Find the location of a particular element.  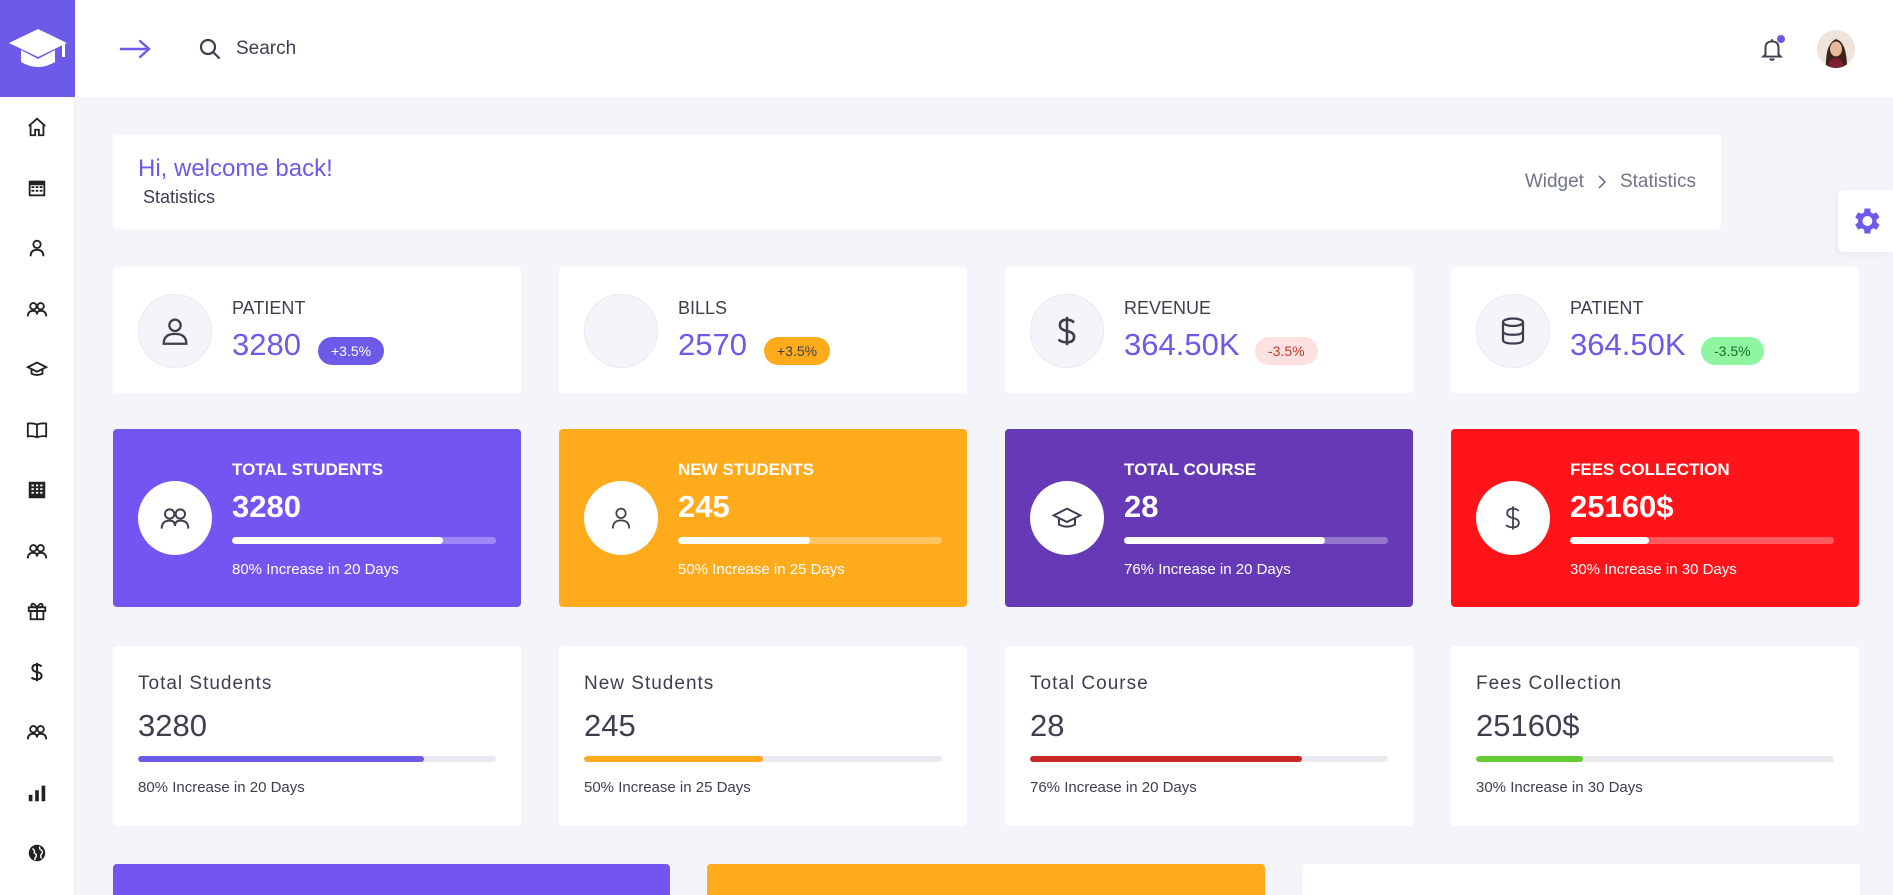

search-icon is located at coordinates (210, 49).